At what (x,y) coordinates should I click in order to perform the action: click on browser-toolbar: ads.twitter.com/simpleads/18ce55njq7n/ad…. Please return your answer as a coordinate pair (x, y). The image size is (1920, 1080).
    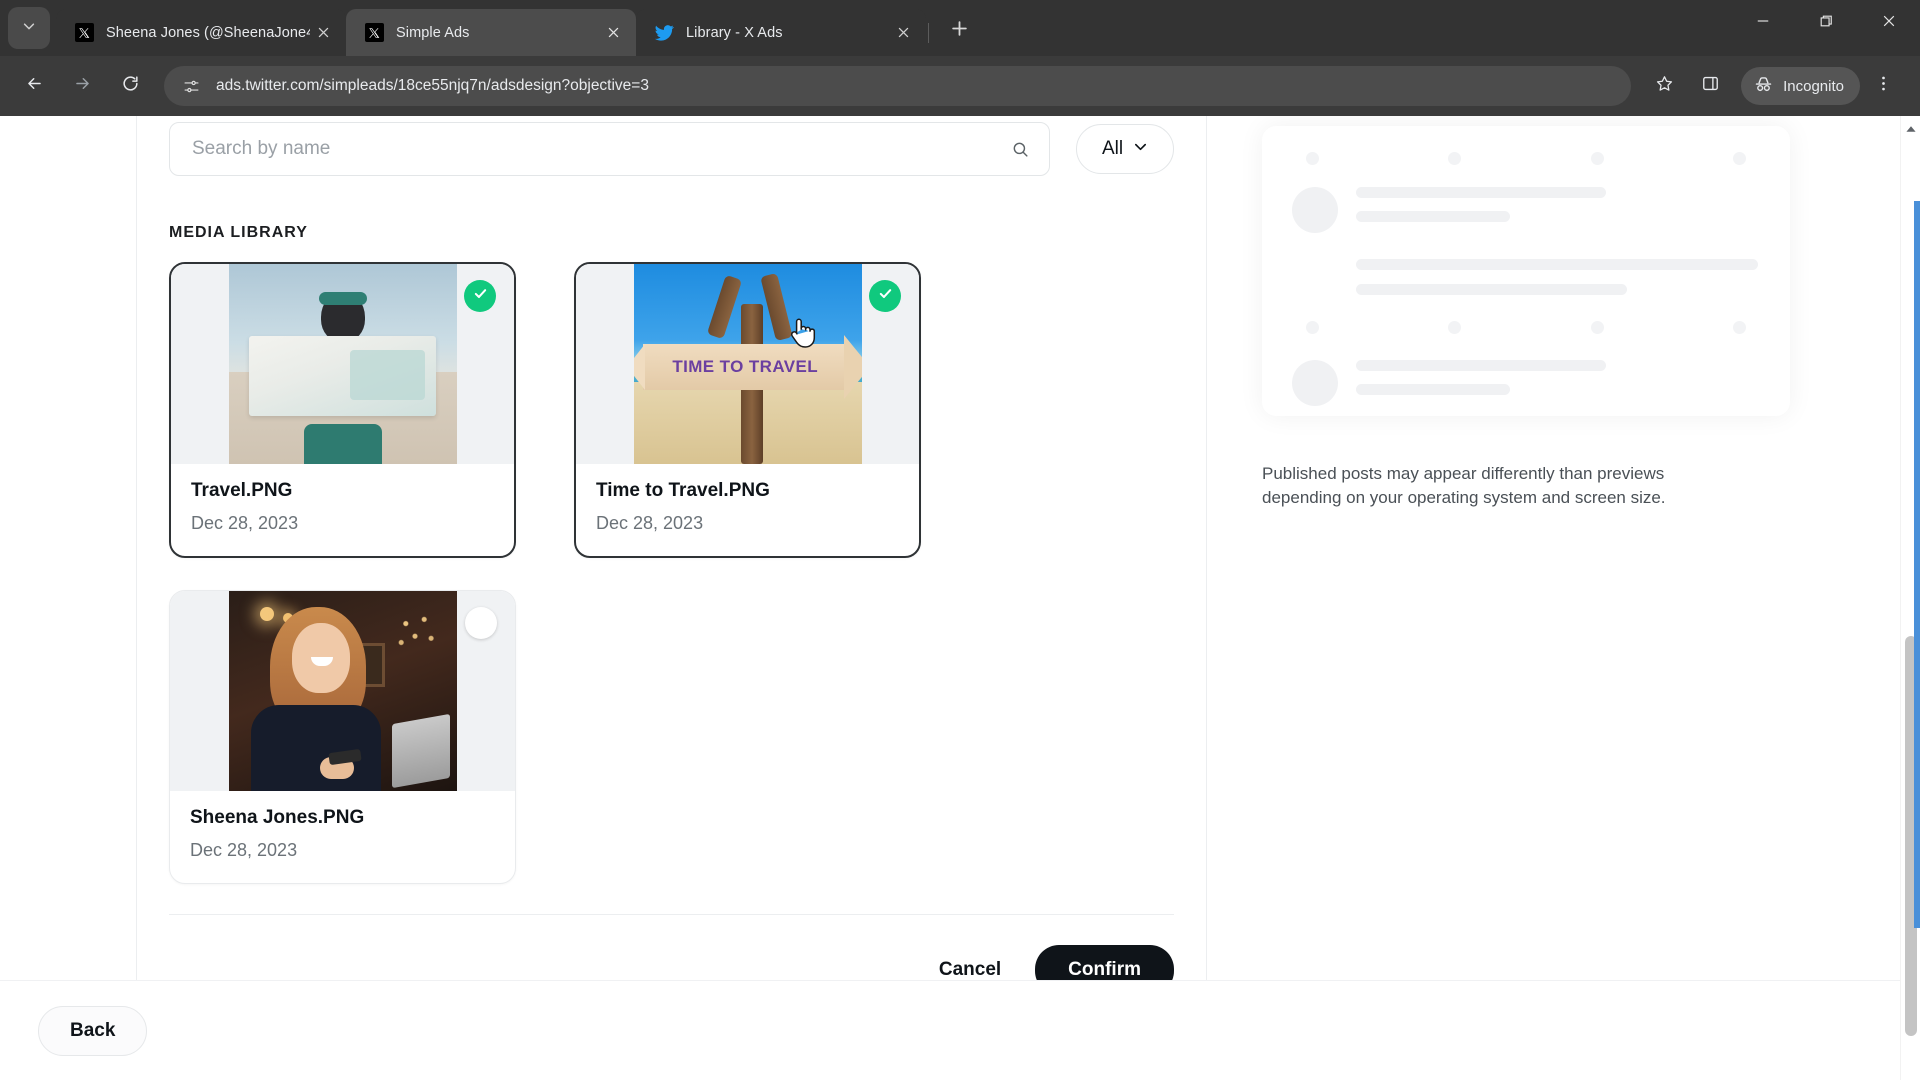
    Looking at the image, I should click on (960, 86).